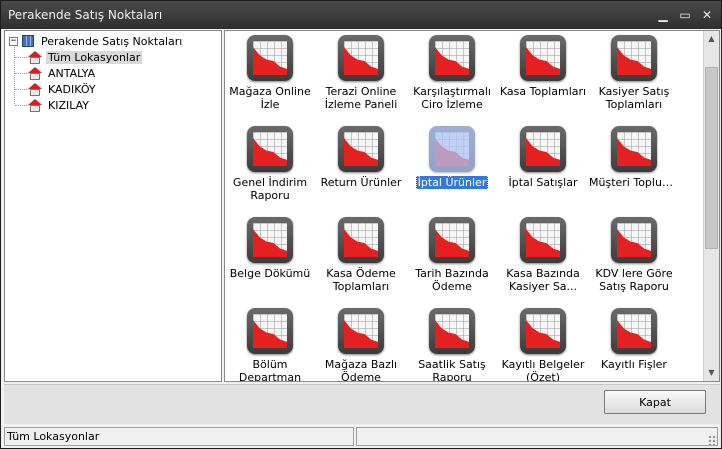 The height and width of the screenshot is (449, 722). I want to click on tree-item-tum-lokasyonlar: Tüm Lokasyonlar, so click(85, 57).